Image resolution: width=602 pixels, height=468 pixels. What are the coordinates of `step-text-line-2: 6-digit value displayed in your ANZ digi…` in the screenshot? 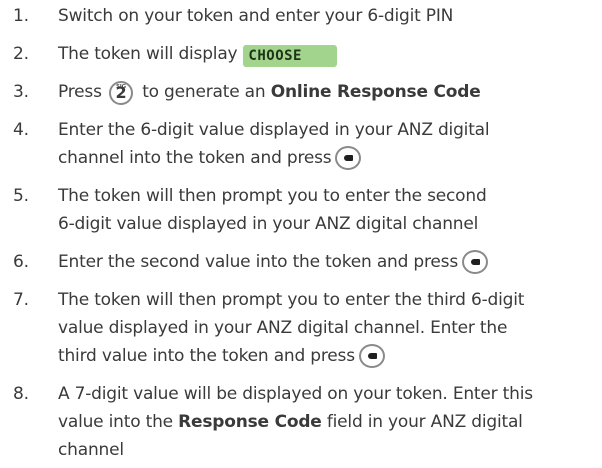 It's located at (268, 224).